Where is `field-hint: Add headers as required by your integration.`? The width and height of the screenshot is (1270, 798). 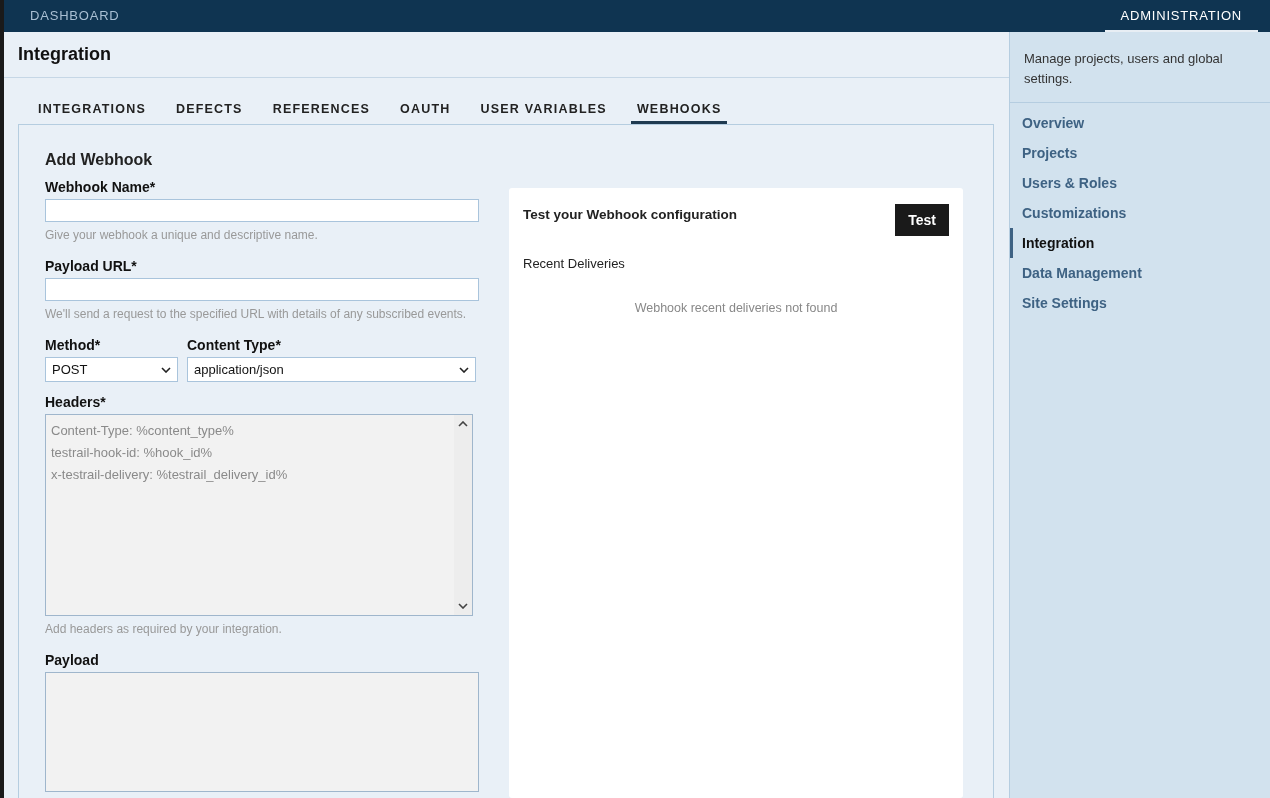
field-hint: Add headers as required by your integration. is located at coordinates (164, 629).